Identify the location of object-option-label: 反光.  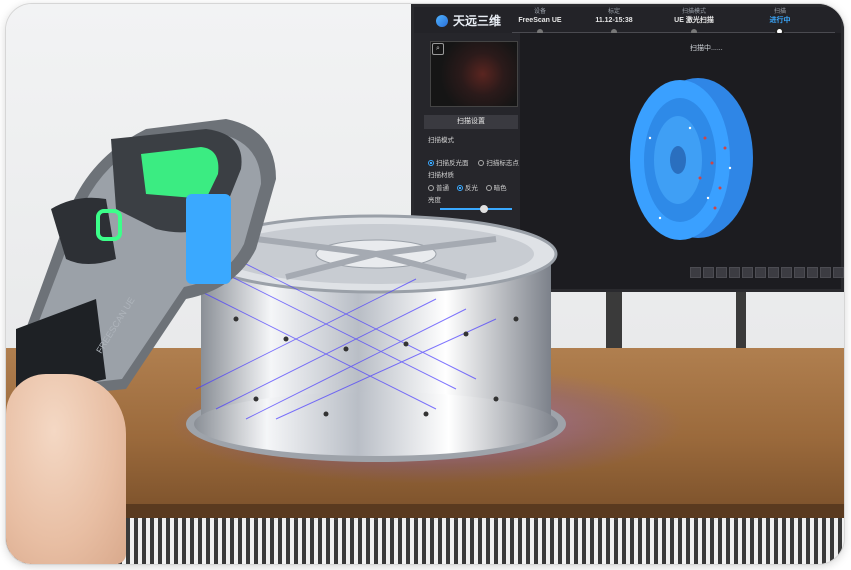
(471, 188).